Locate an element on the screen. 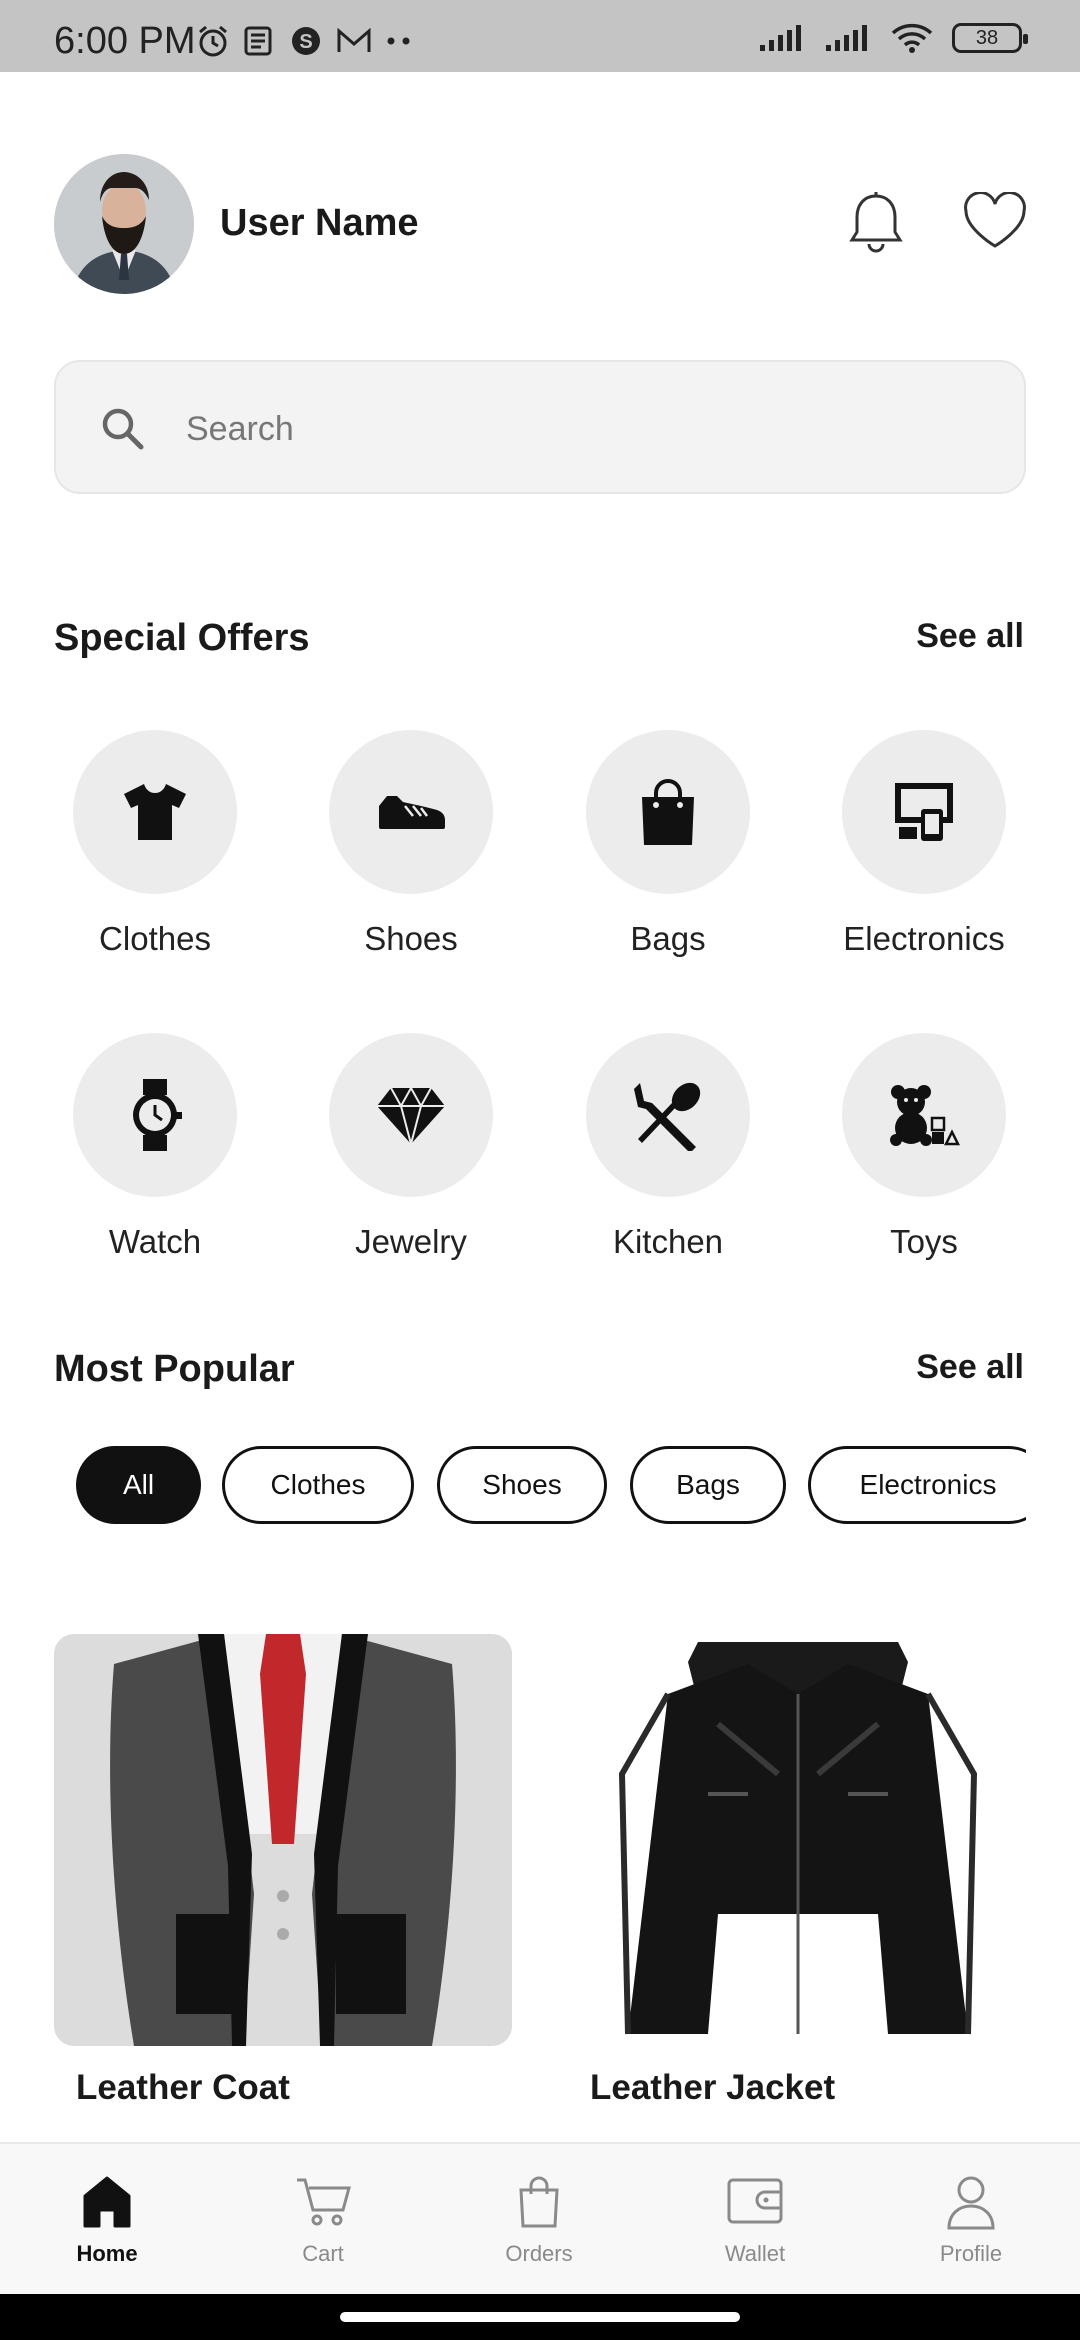 This screenshot has width=1080, height=2340. nav-label: Profile is located at coordinates (971, 2253).